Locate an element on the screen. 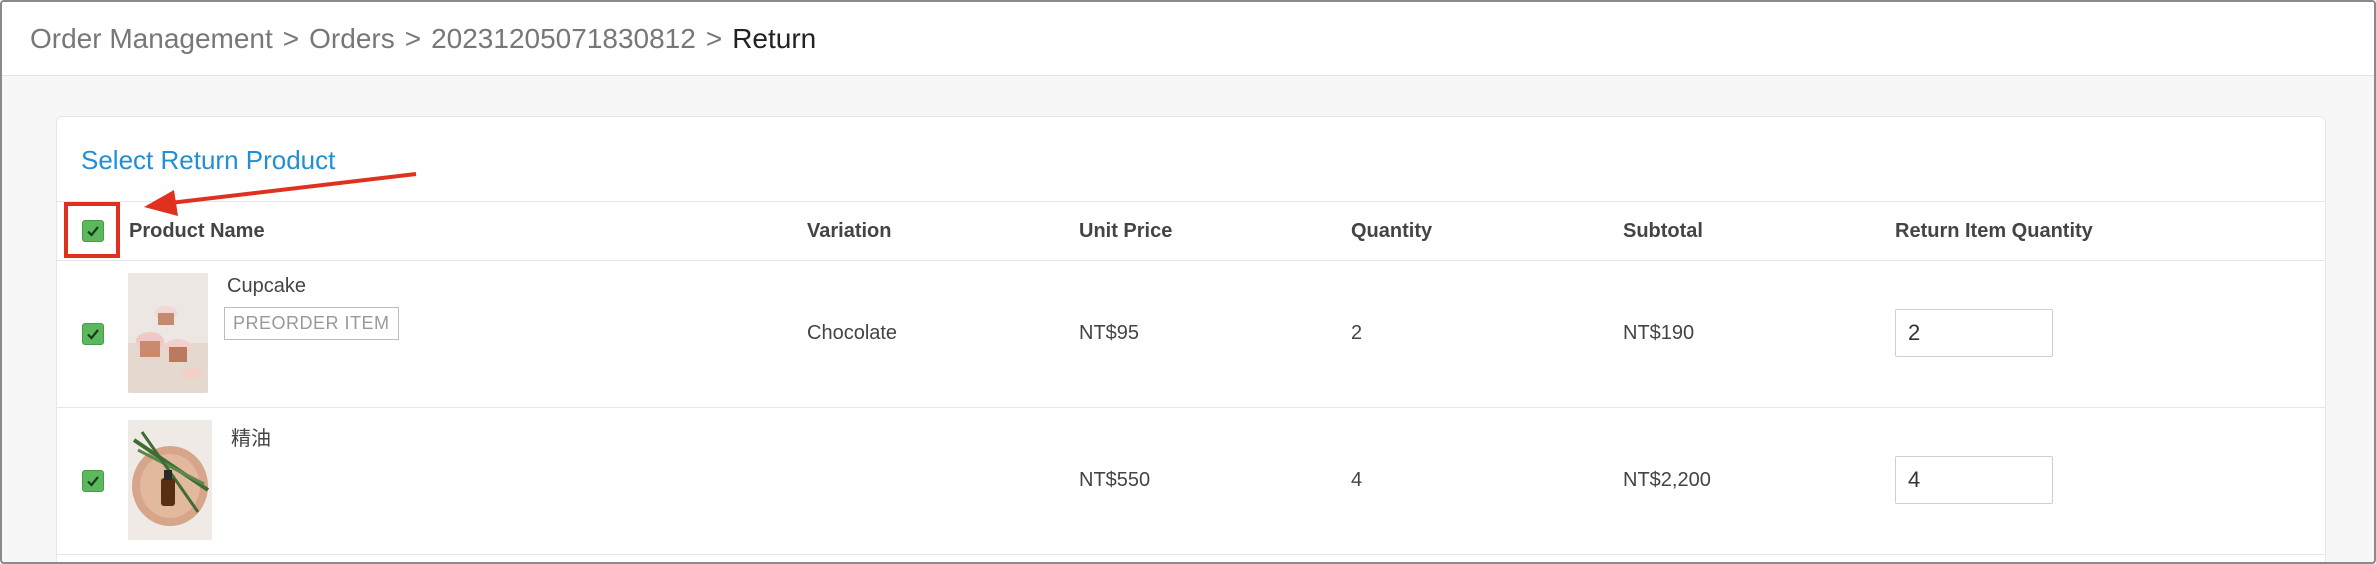 This screenshot has height=564, width=2376. quantity-cell: 2 is located at coordinates (1357, 333).